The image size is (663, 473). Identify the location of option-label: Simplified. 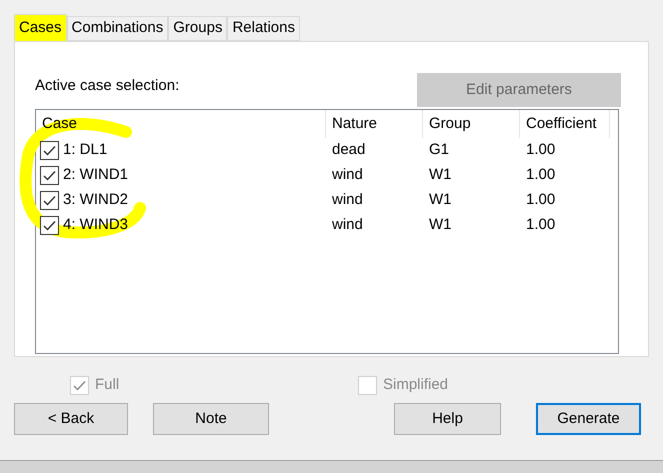
(415, 384).